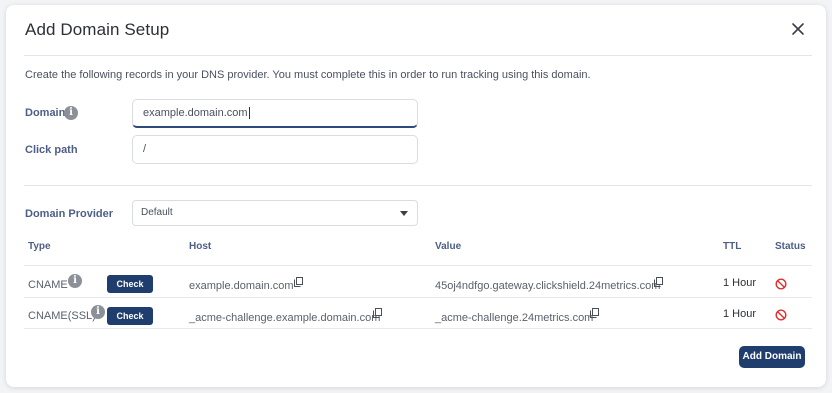  What do you see at coordinates (241, 286) in the screenshot?
I see `row-1-host: example.domain.com` at bounding box center [241, 286].